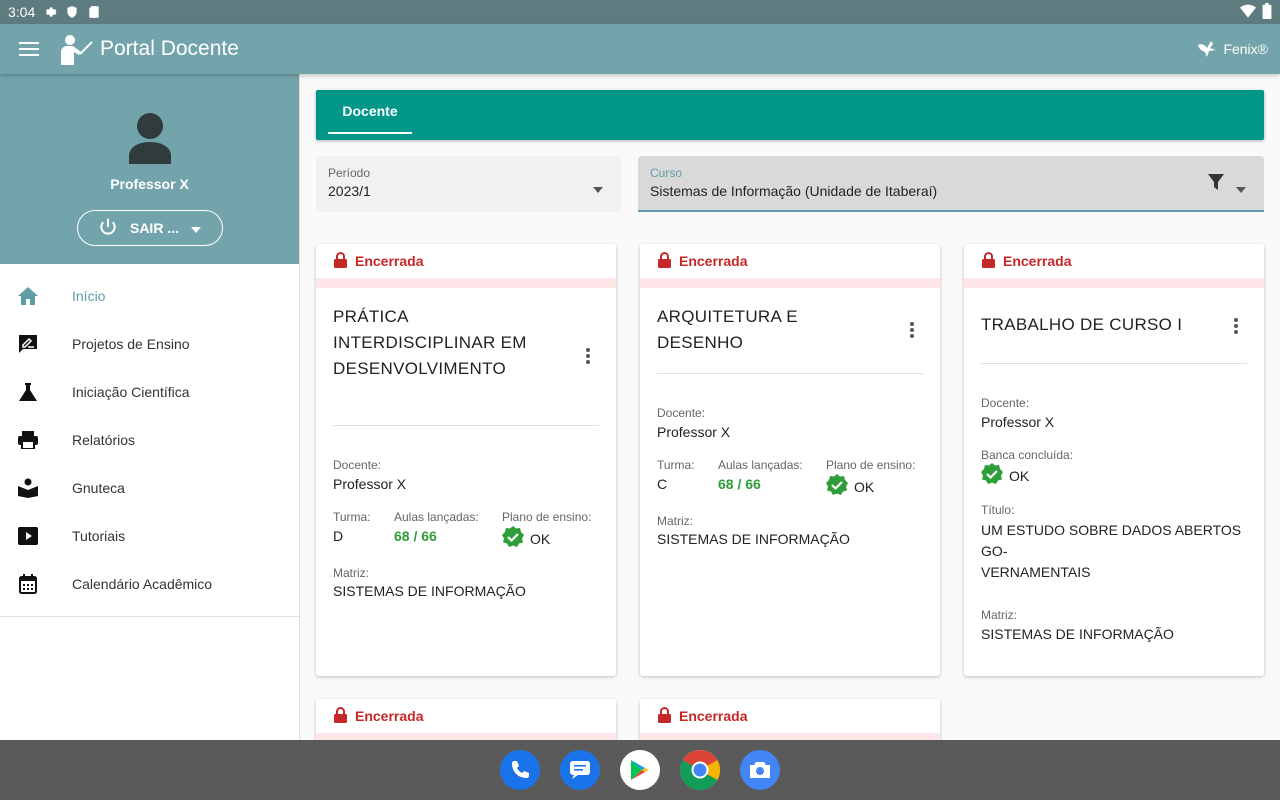 This screenshot has width=1280, height=800. Describe the element at coordinates (36, 296) in the screenshot. I see `home-icon` at that location.